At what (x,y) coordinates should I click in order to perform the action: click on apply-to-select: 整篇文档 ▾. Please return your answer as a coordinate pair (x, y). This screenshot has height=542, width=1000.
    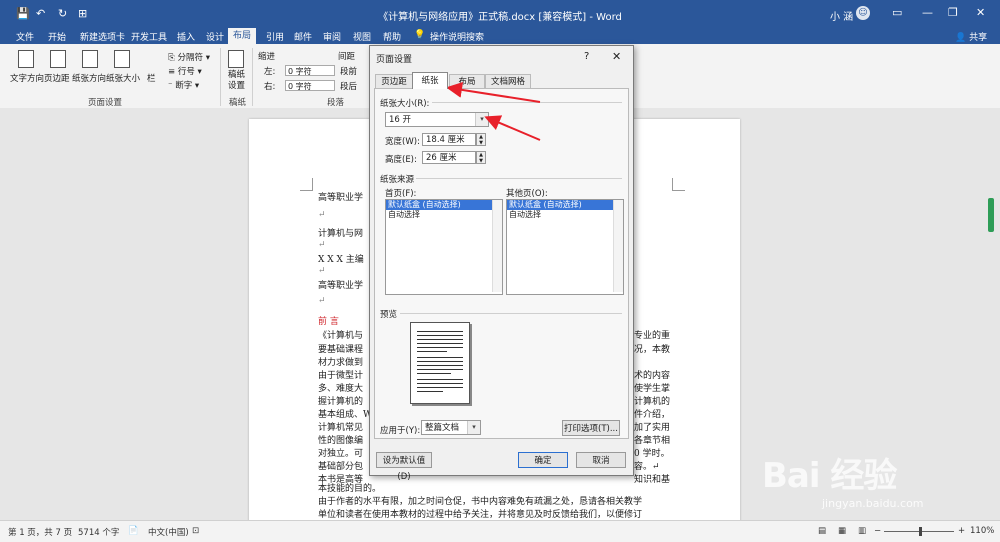
    Looking at the image, I should click on (451, 427).